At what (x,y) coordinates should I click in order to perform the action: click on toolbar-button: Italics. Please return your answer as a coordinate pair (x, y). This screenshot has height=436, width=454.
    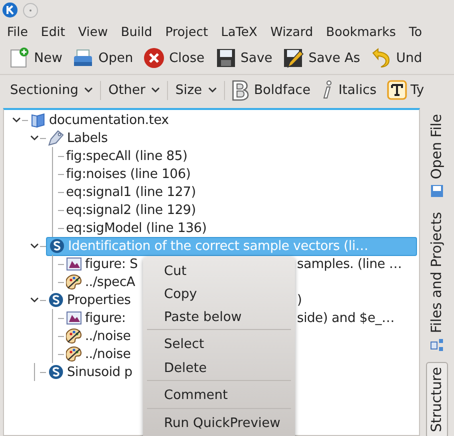
    Looking at the image, I should click on (348, 90).